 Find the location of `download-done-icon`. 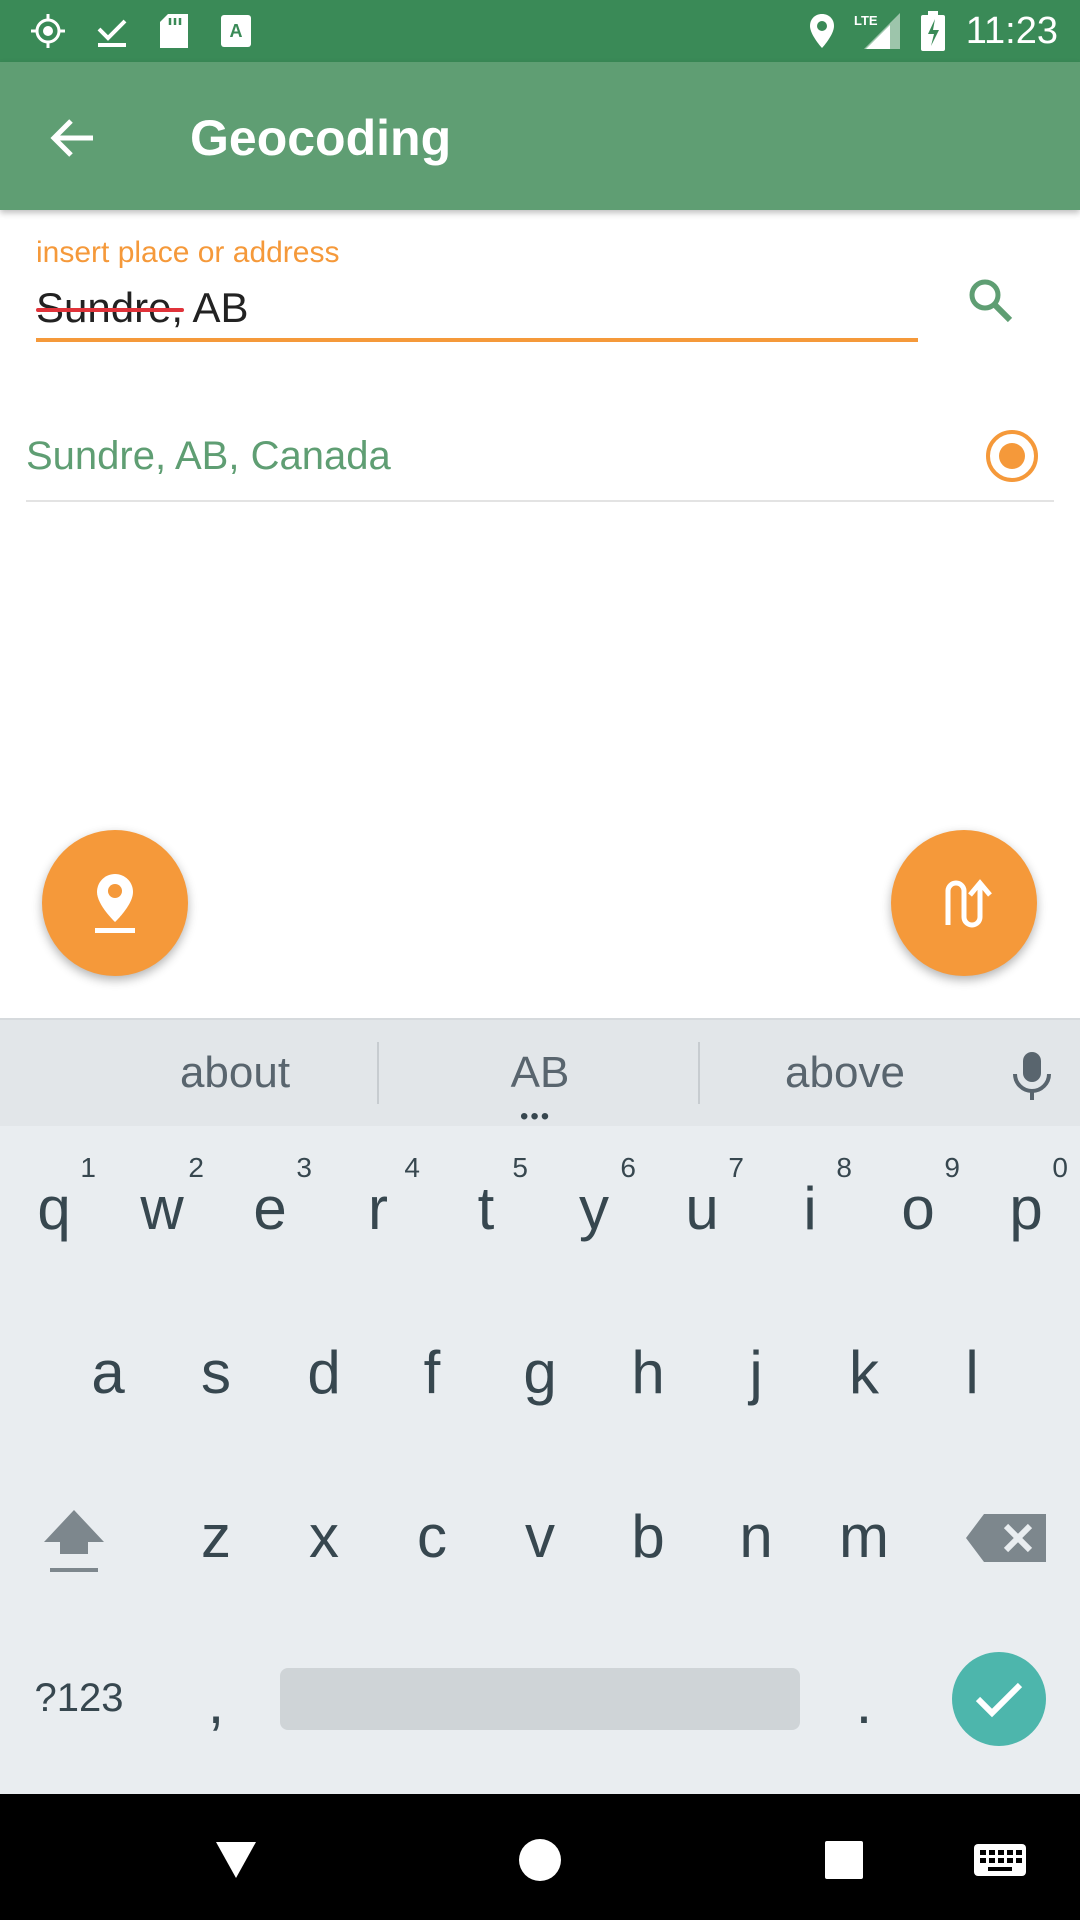

download-done-icon is located at coordinates (112, 31).